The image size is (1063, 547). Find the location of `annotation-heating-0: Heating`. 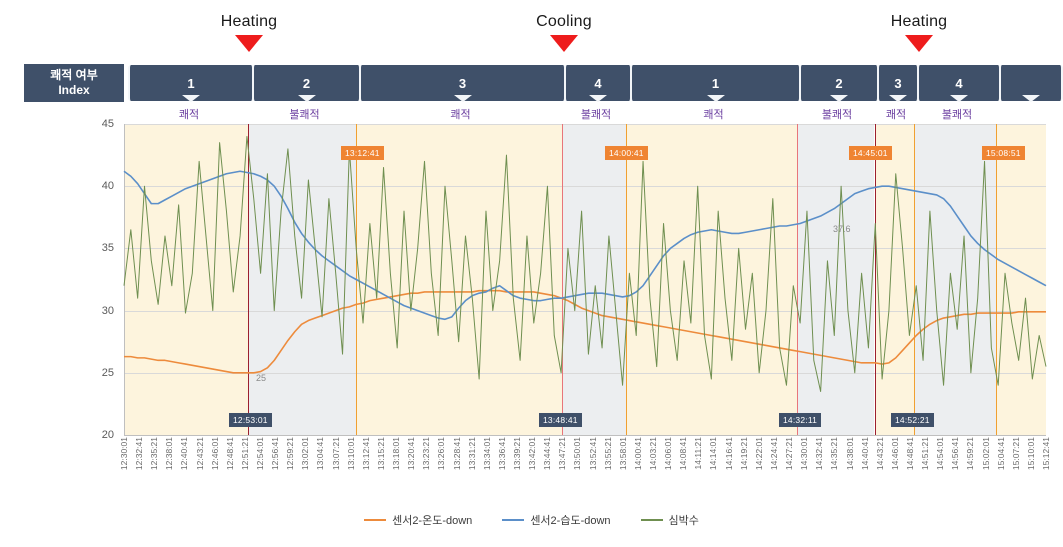

annotation-heating-0: Heating is located at coordinates (249, 32).